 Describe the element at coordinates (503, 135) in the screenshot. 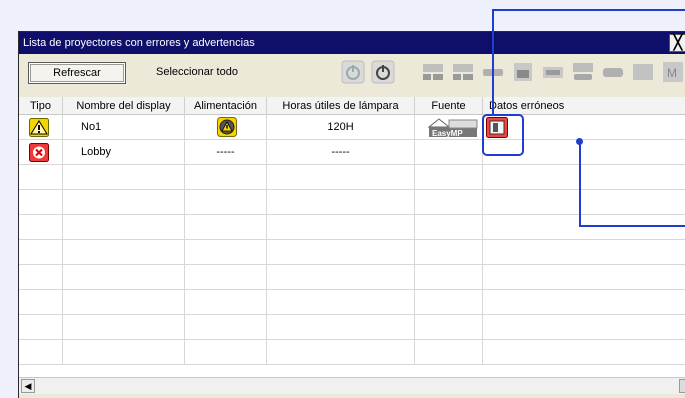

I see `callout-highlight` at that location.